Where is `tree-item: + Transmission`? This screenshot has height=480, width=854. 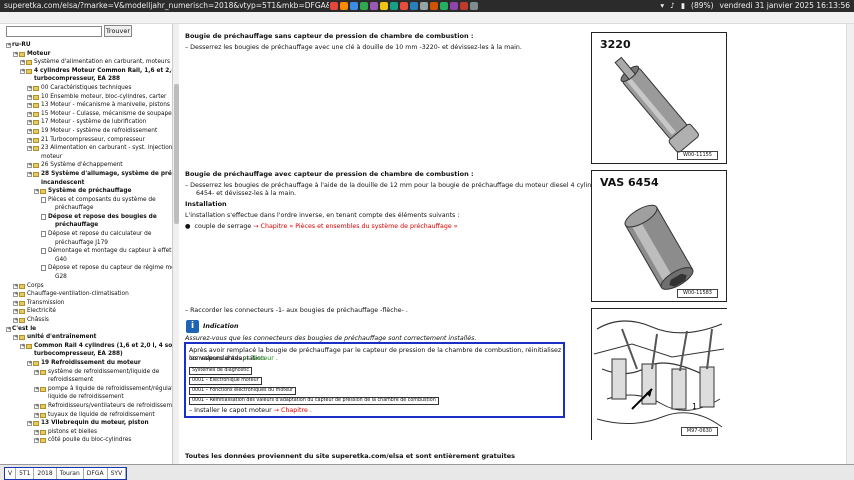
tree-item: + Transmission is located at coordinates (86, 303).